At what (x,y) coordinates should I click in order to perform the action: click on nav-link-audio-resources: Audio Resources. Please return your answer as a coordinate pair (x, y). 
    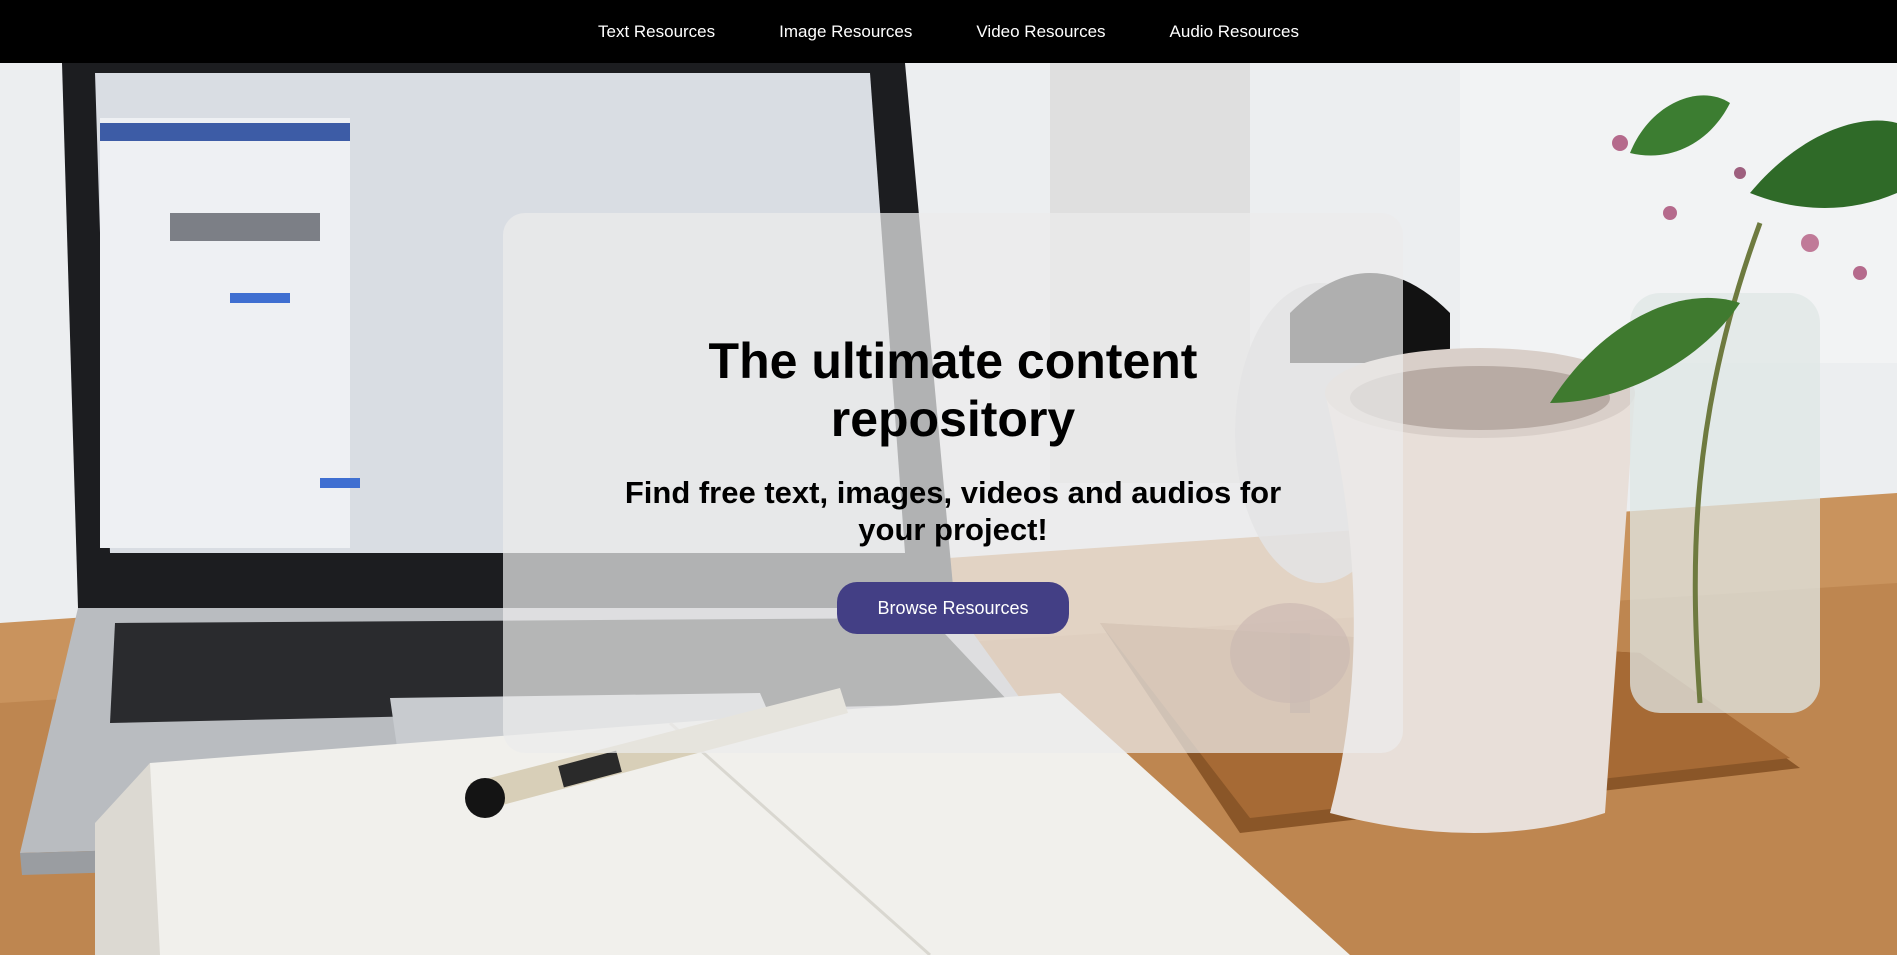
    Looking at the image, I should click on (1234, 32).